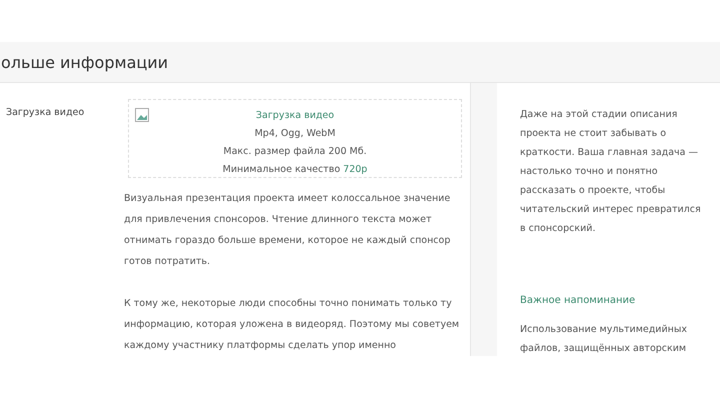 Image resolution: width=720 pixels, height=405 pixels. I want to click on description-paragraph: К тому же, некоторые люди способны точно понимать только ту информацию, которая уложена в видеоряд. Поэтому мы советуем каждому участнику платформы сделать упор именно, so click(292, 325).